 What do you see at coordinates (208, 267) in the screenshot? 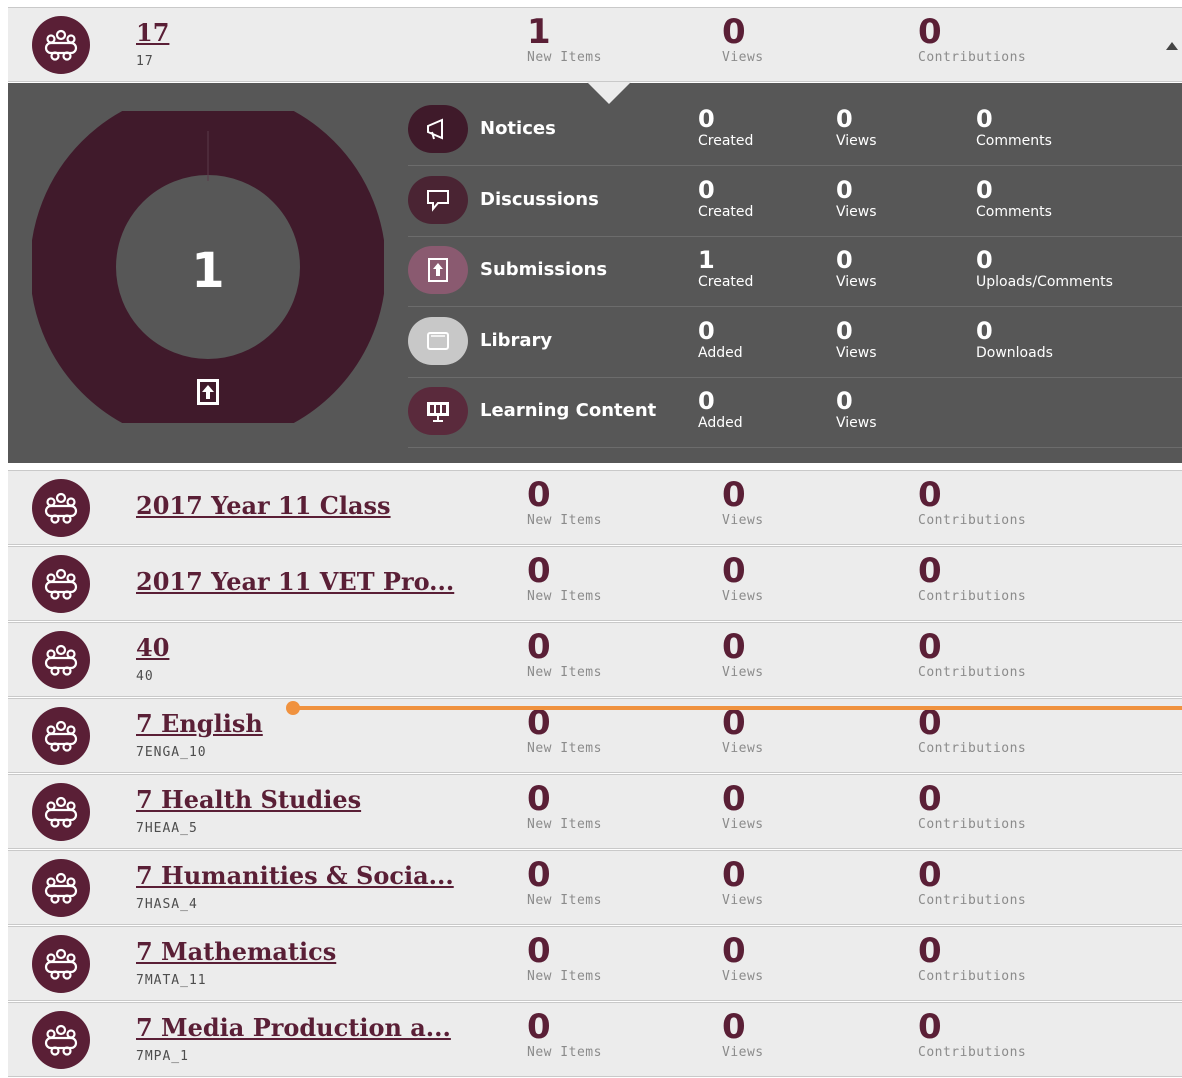
I see `activity-donut-chart: 1` at bounding box center [208, 267].